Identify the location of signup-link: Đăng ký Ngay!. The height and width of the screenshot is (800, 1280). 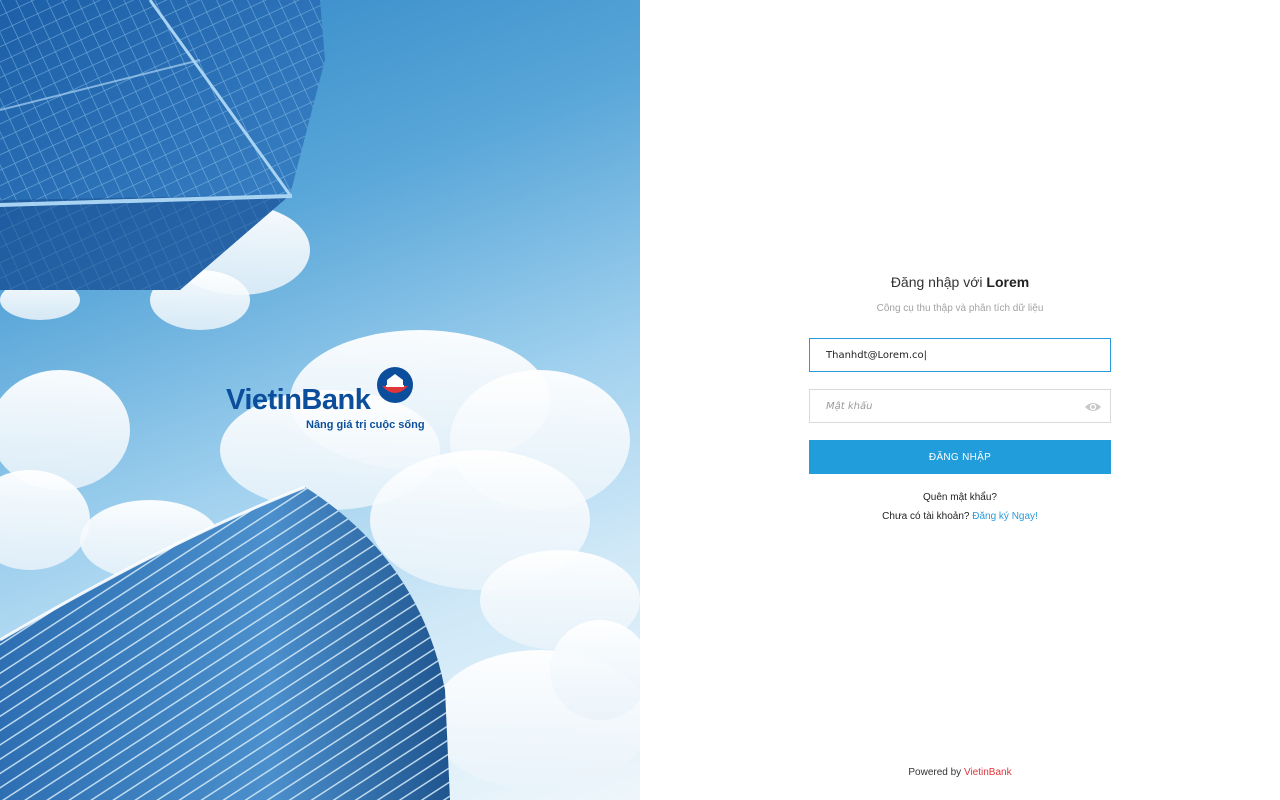
(1005, 516).